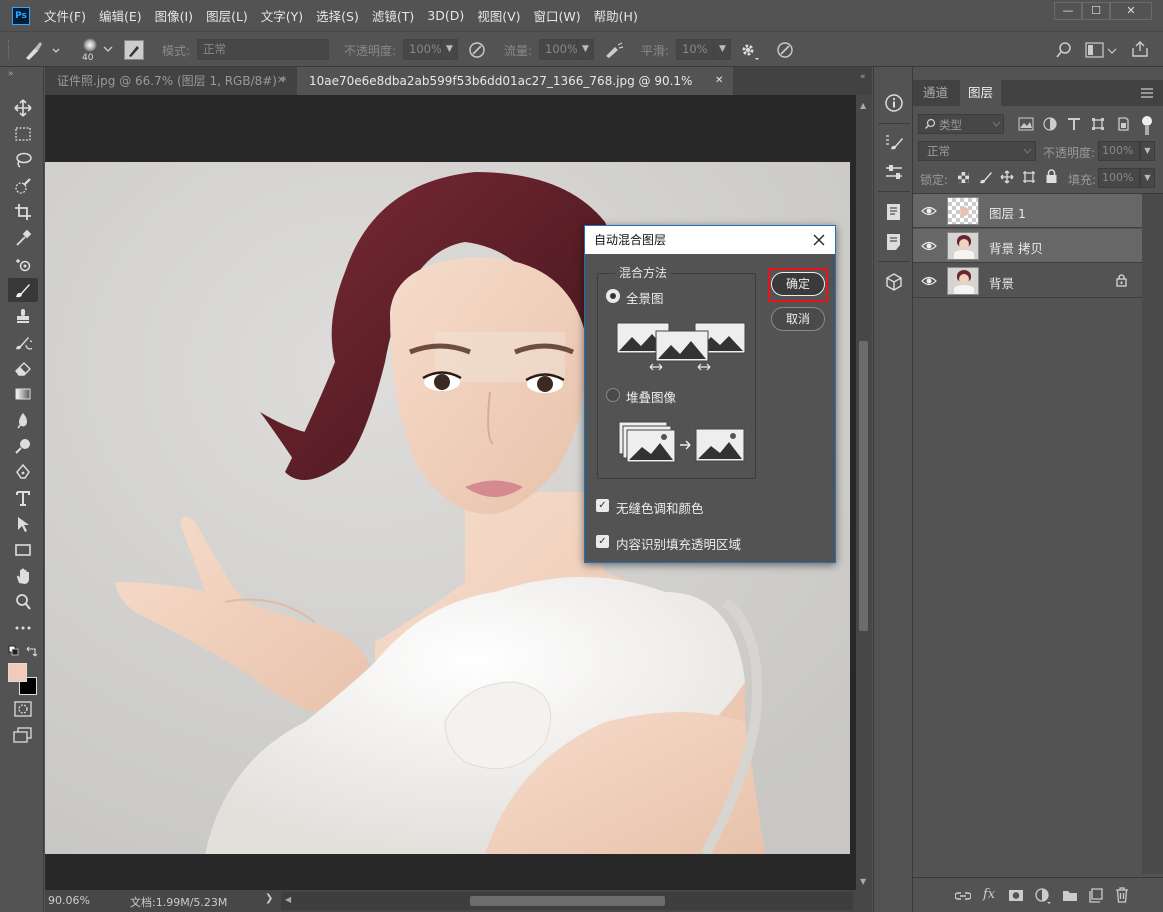 This screenshot has width=1163, height=912. I want to click on layer-name: 背景 拷贝, so click(1016, 247).